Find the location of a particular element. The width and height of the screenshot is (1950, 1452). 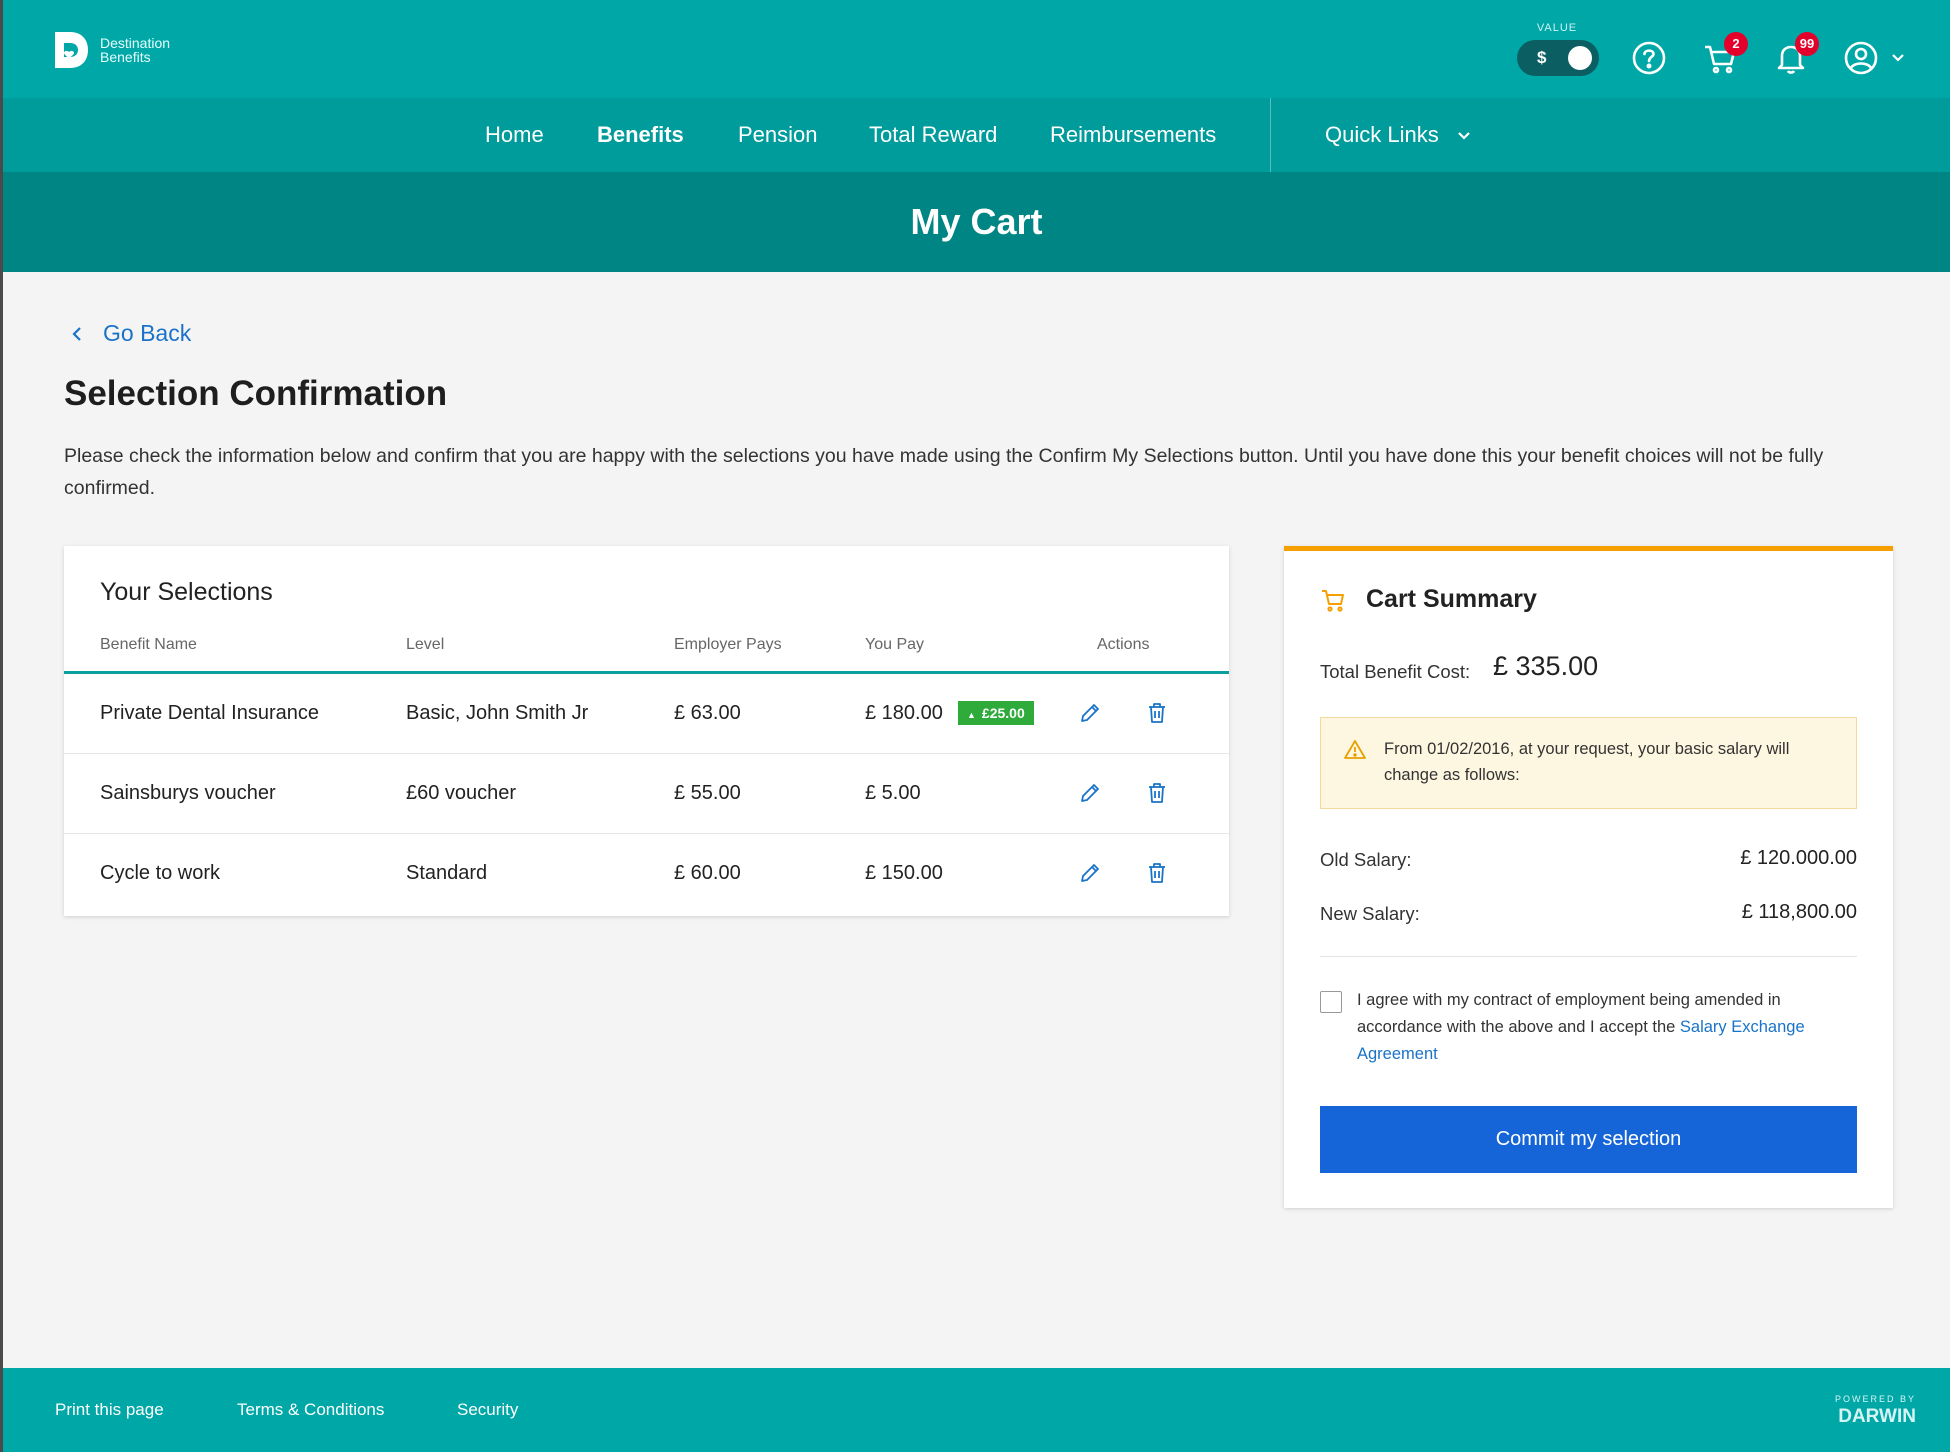

benefit-level: £60 voucher is located at coordinates (461, 793).